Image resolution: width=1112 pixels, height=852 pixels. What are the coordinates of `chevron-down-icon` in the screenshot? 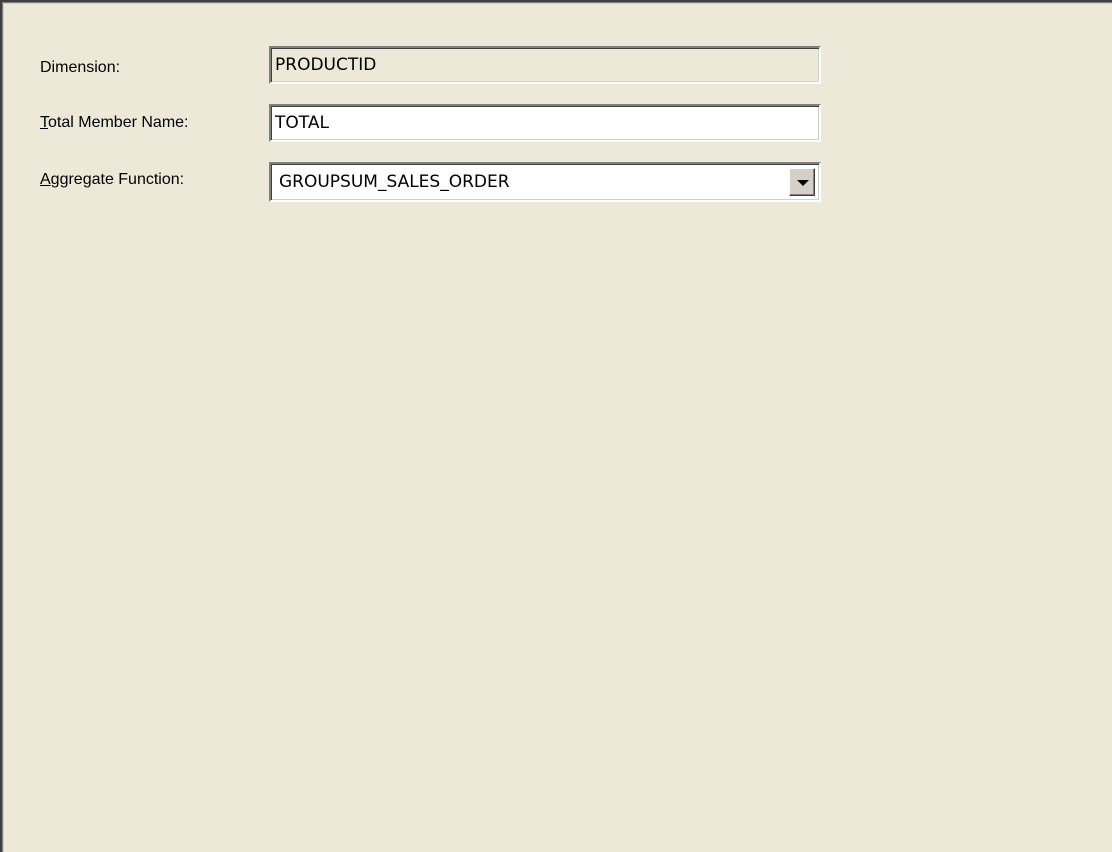 It's located at (803, 183).